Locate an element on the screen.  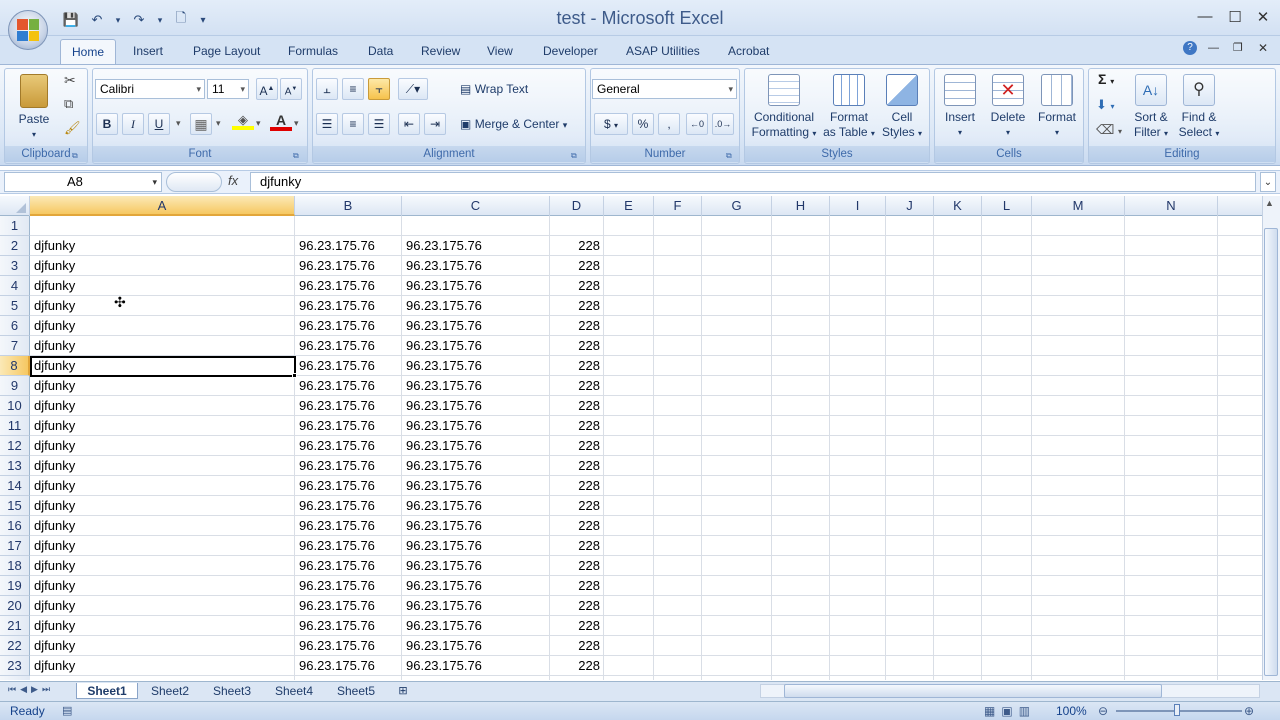
row-header: 1 is located at coordinates (15, 226).